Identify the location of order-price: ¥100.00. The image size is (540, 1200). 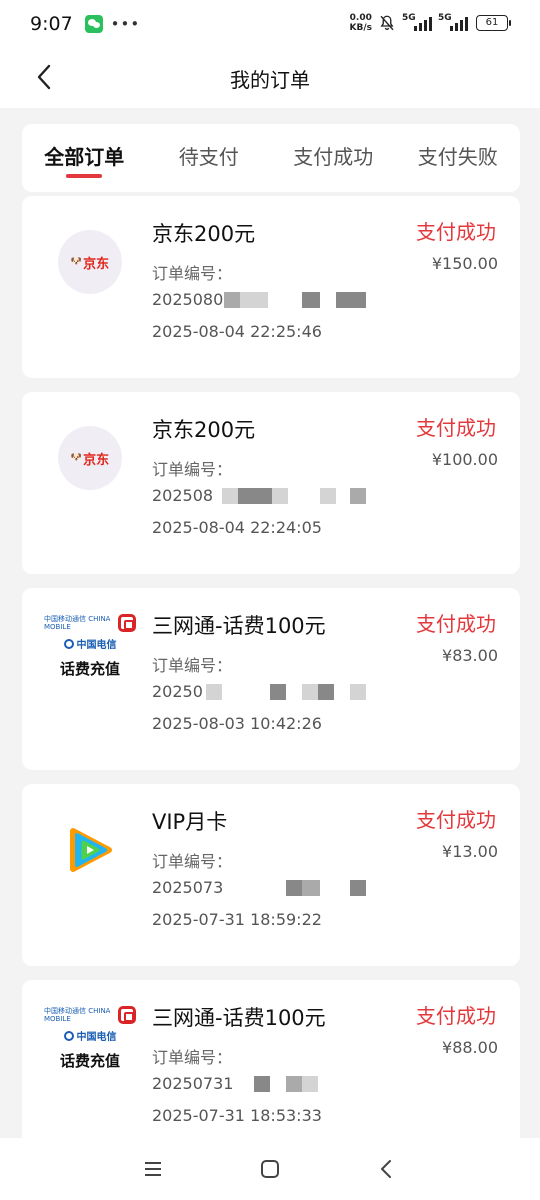
(464, 459).